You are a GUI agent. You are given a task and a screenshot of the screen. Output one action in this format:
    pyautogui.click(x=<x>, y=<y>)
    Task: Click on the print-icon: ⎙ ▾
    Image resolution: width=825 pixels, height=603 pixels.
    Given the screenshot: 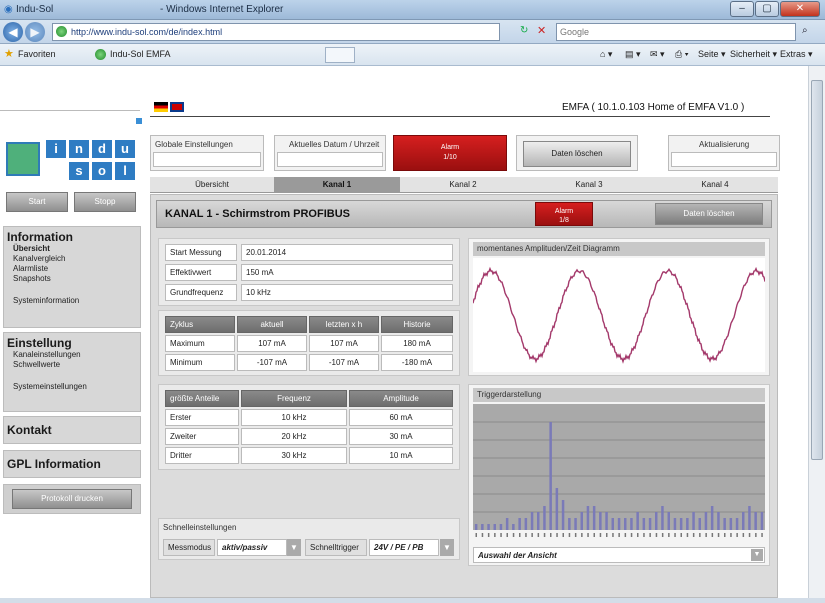 What is the action you would take?
    pyautogui.click(x=681, y=54)
    